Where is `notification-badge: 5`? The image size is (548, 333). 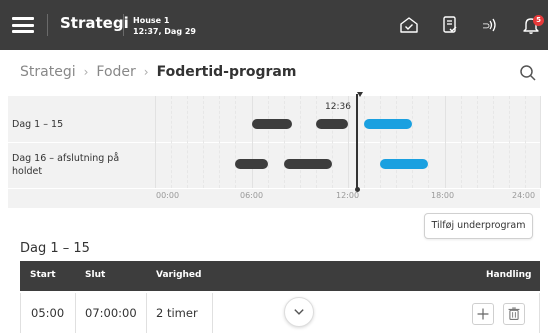
notification-badge: 5 is located at coordinates (538, 20).